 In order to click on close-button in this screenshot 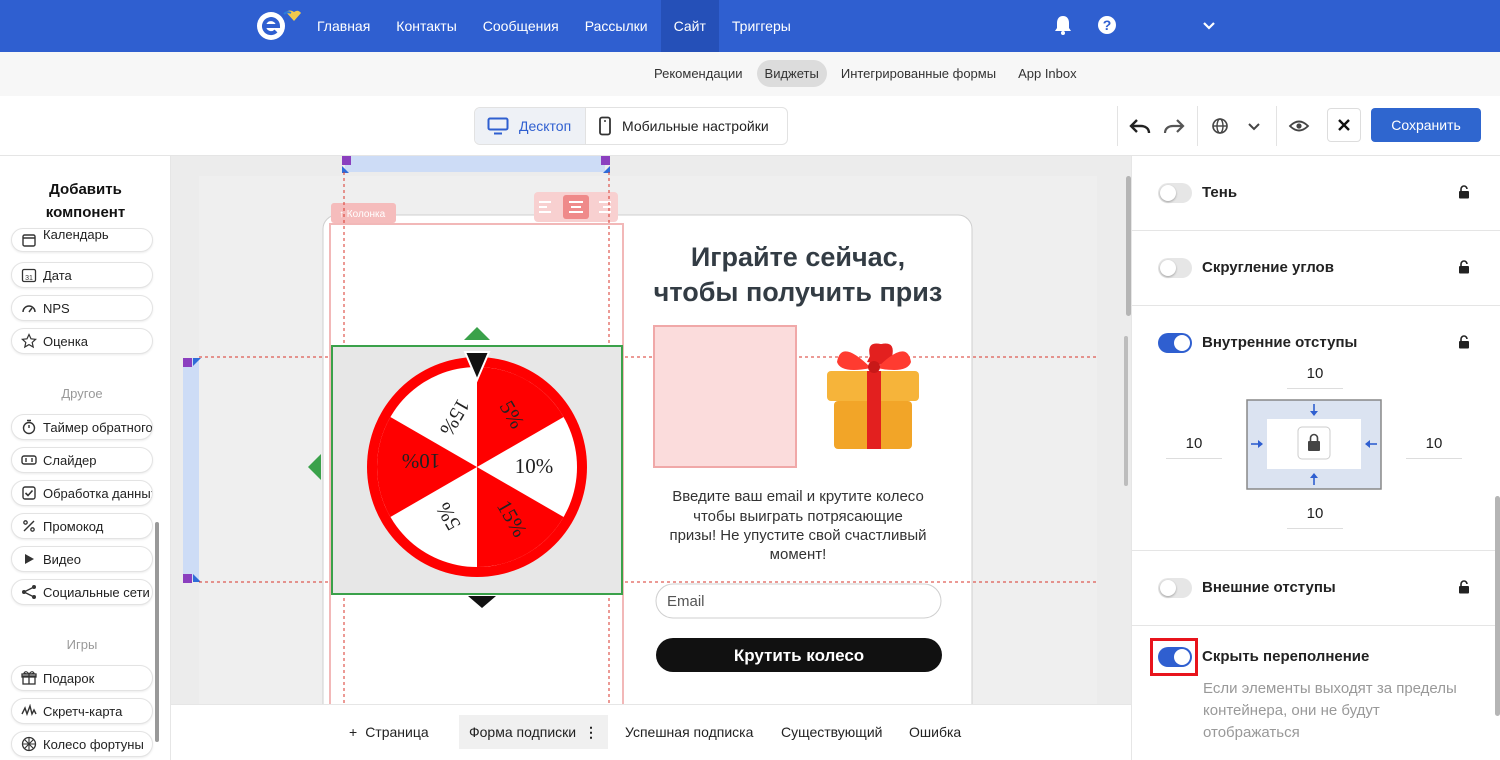, I will do `click(1344, 125)`.